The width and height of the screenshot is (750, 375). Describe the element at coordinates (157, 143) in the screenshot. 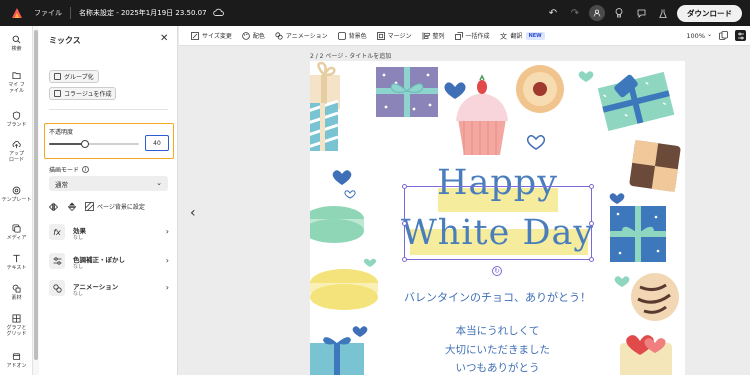

I see `opacity-input: 40` at that location.